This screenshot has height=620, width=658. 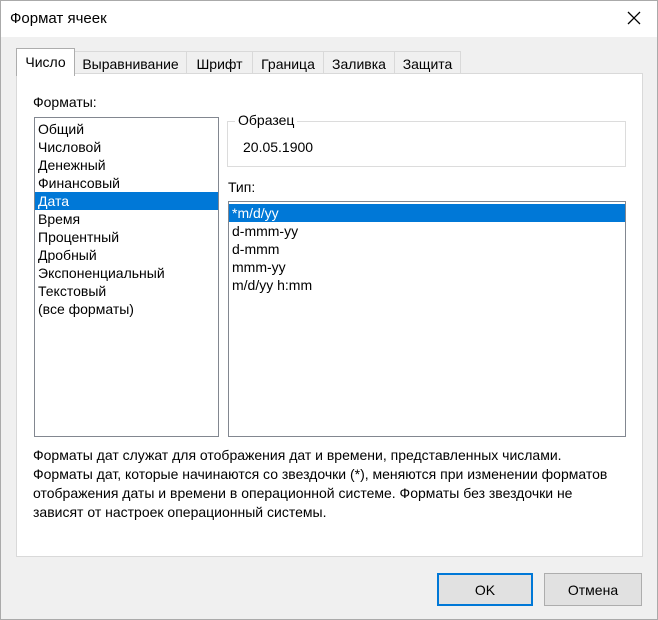 I want to click on sample-value: 20.05.1900, so click(x=278, y=147).